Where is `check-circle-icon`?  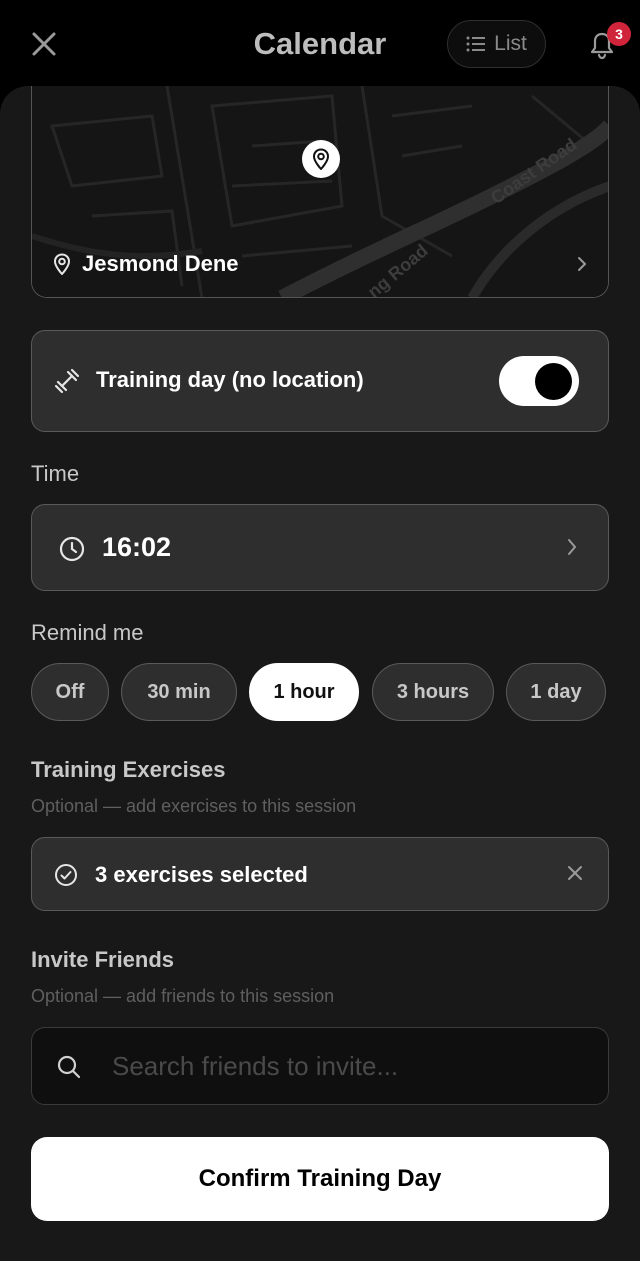
check-circle-icon is located at coordinates (66, 875).